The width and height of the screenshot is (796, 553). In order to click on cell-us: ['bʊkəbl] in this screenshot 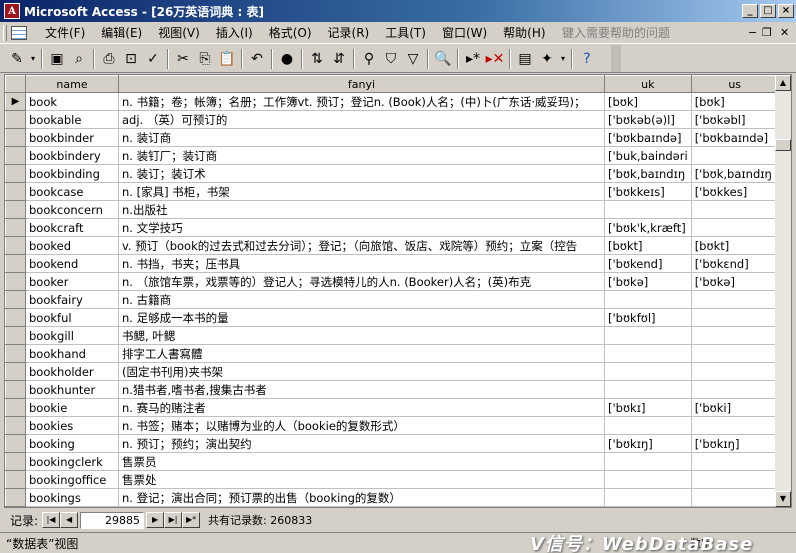, I will do `click(735, 119)`.